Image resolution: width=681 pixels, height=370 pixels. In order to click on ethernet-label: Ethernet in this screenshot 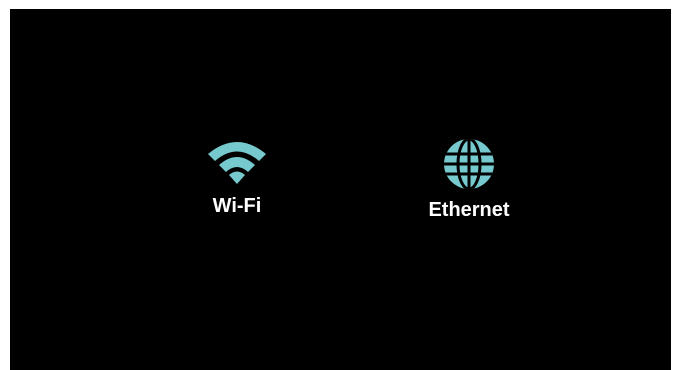, I will do `click(469, 210)`.